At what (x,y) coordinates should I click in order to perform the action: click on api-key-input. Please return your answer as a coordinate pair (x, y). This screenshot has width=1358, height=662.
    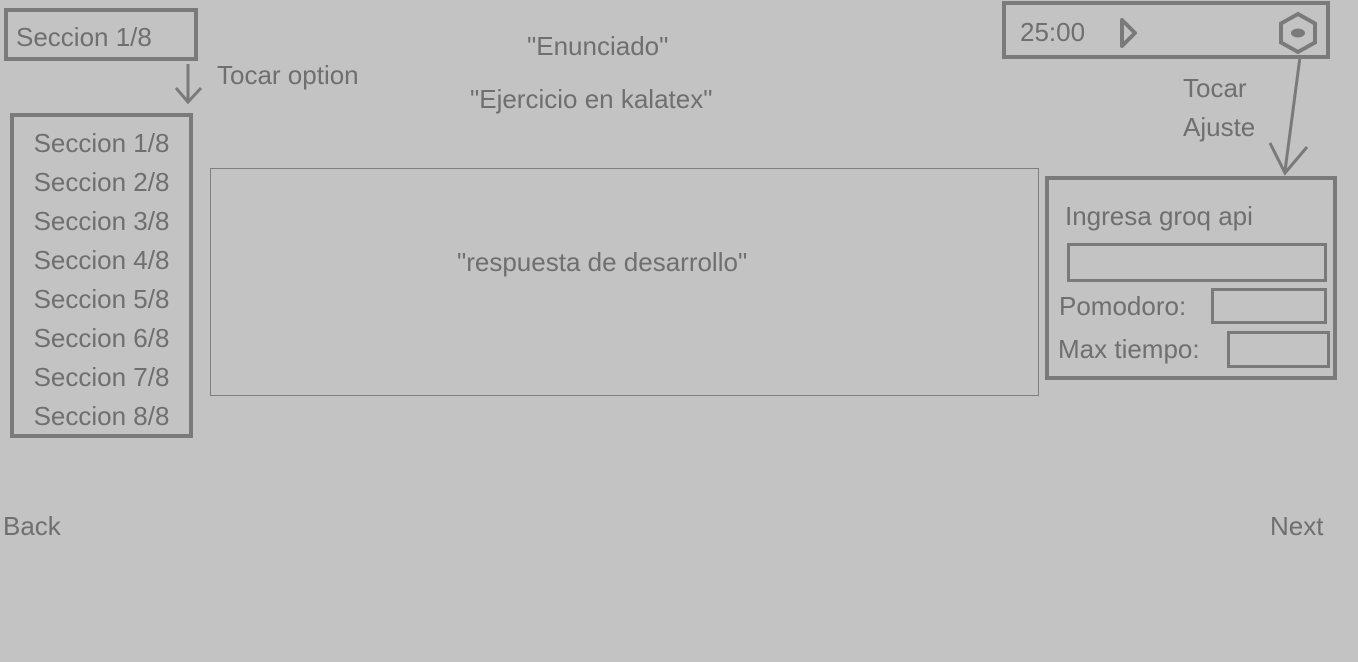
    Looking at the image, I should click on (1197, 262).